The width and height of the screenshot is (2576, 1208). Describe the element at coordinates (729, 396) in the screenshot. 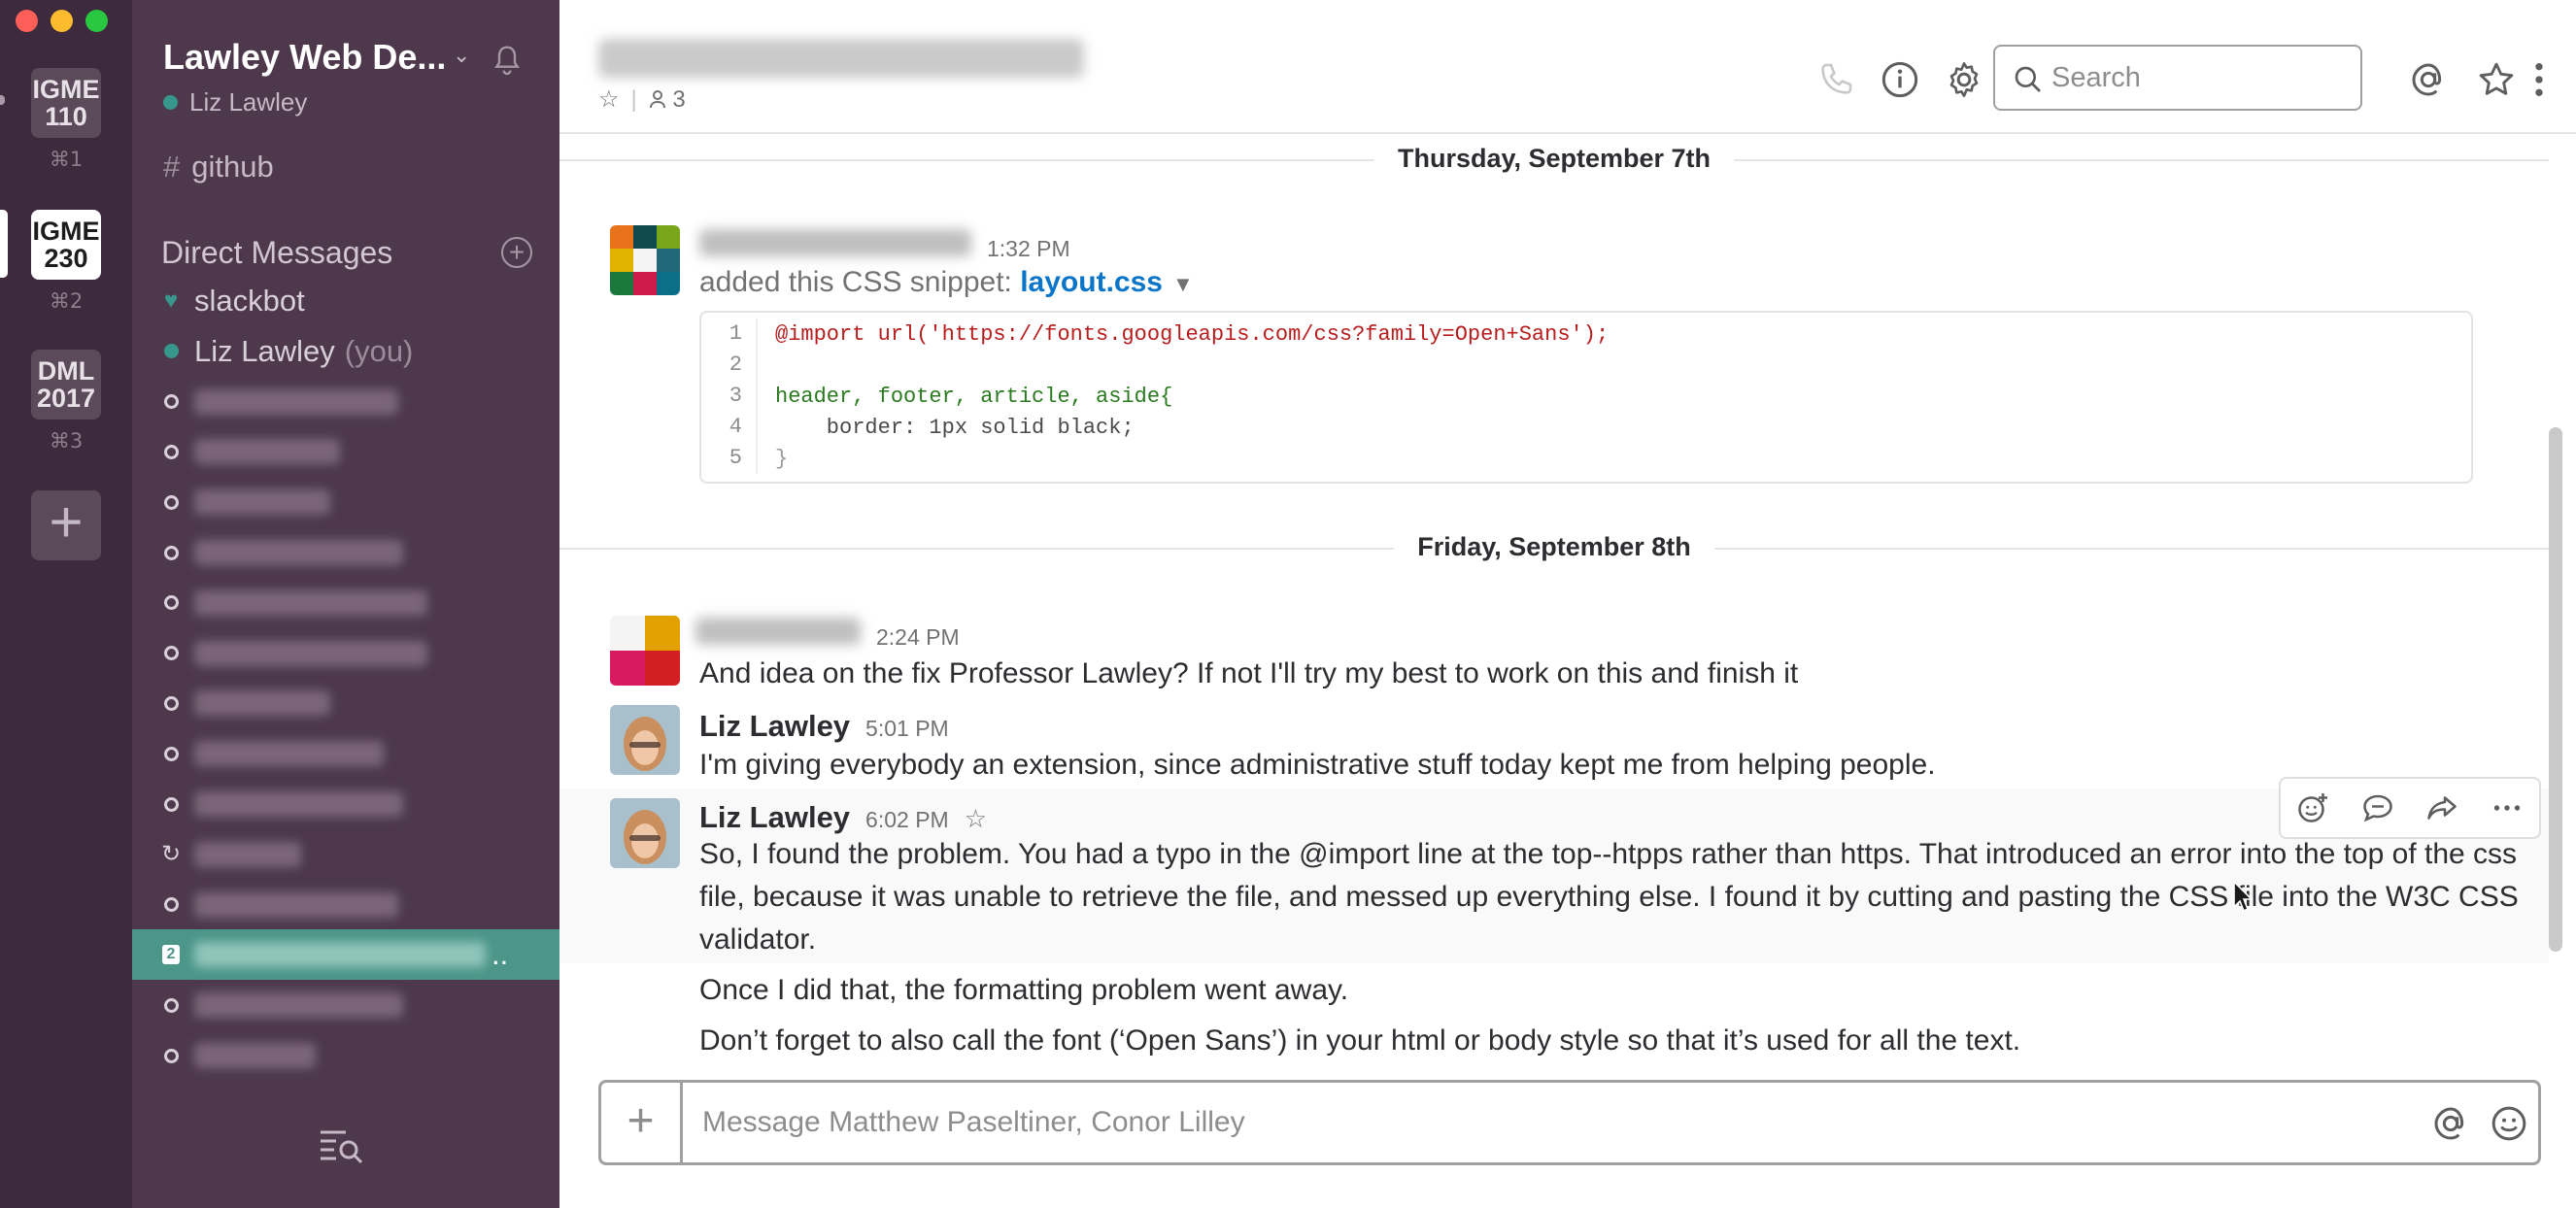

I see `line-number: 3` at that location.